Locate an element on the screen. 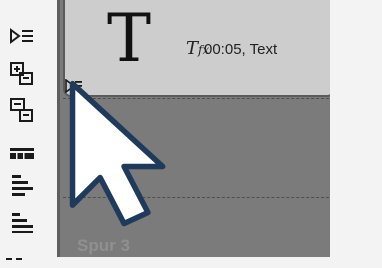 The height and width of the screenshot is (268, 382). right-panel-edge is located at coordinates (356, 128).